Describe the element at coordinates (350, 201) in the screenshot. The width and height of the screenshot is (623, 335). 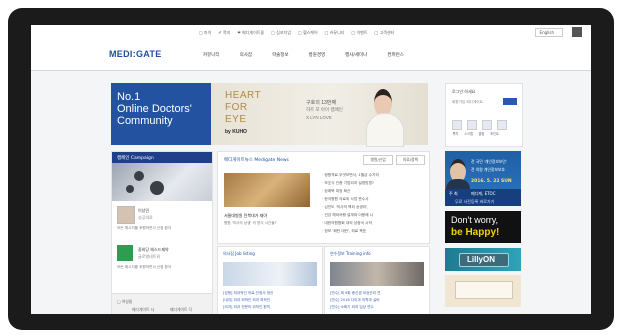
I see `news-headline: · 한국병원 의료외 사업 준수사` at that location.